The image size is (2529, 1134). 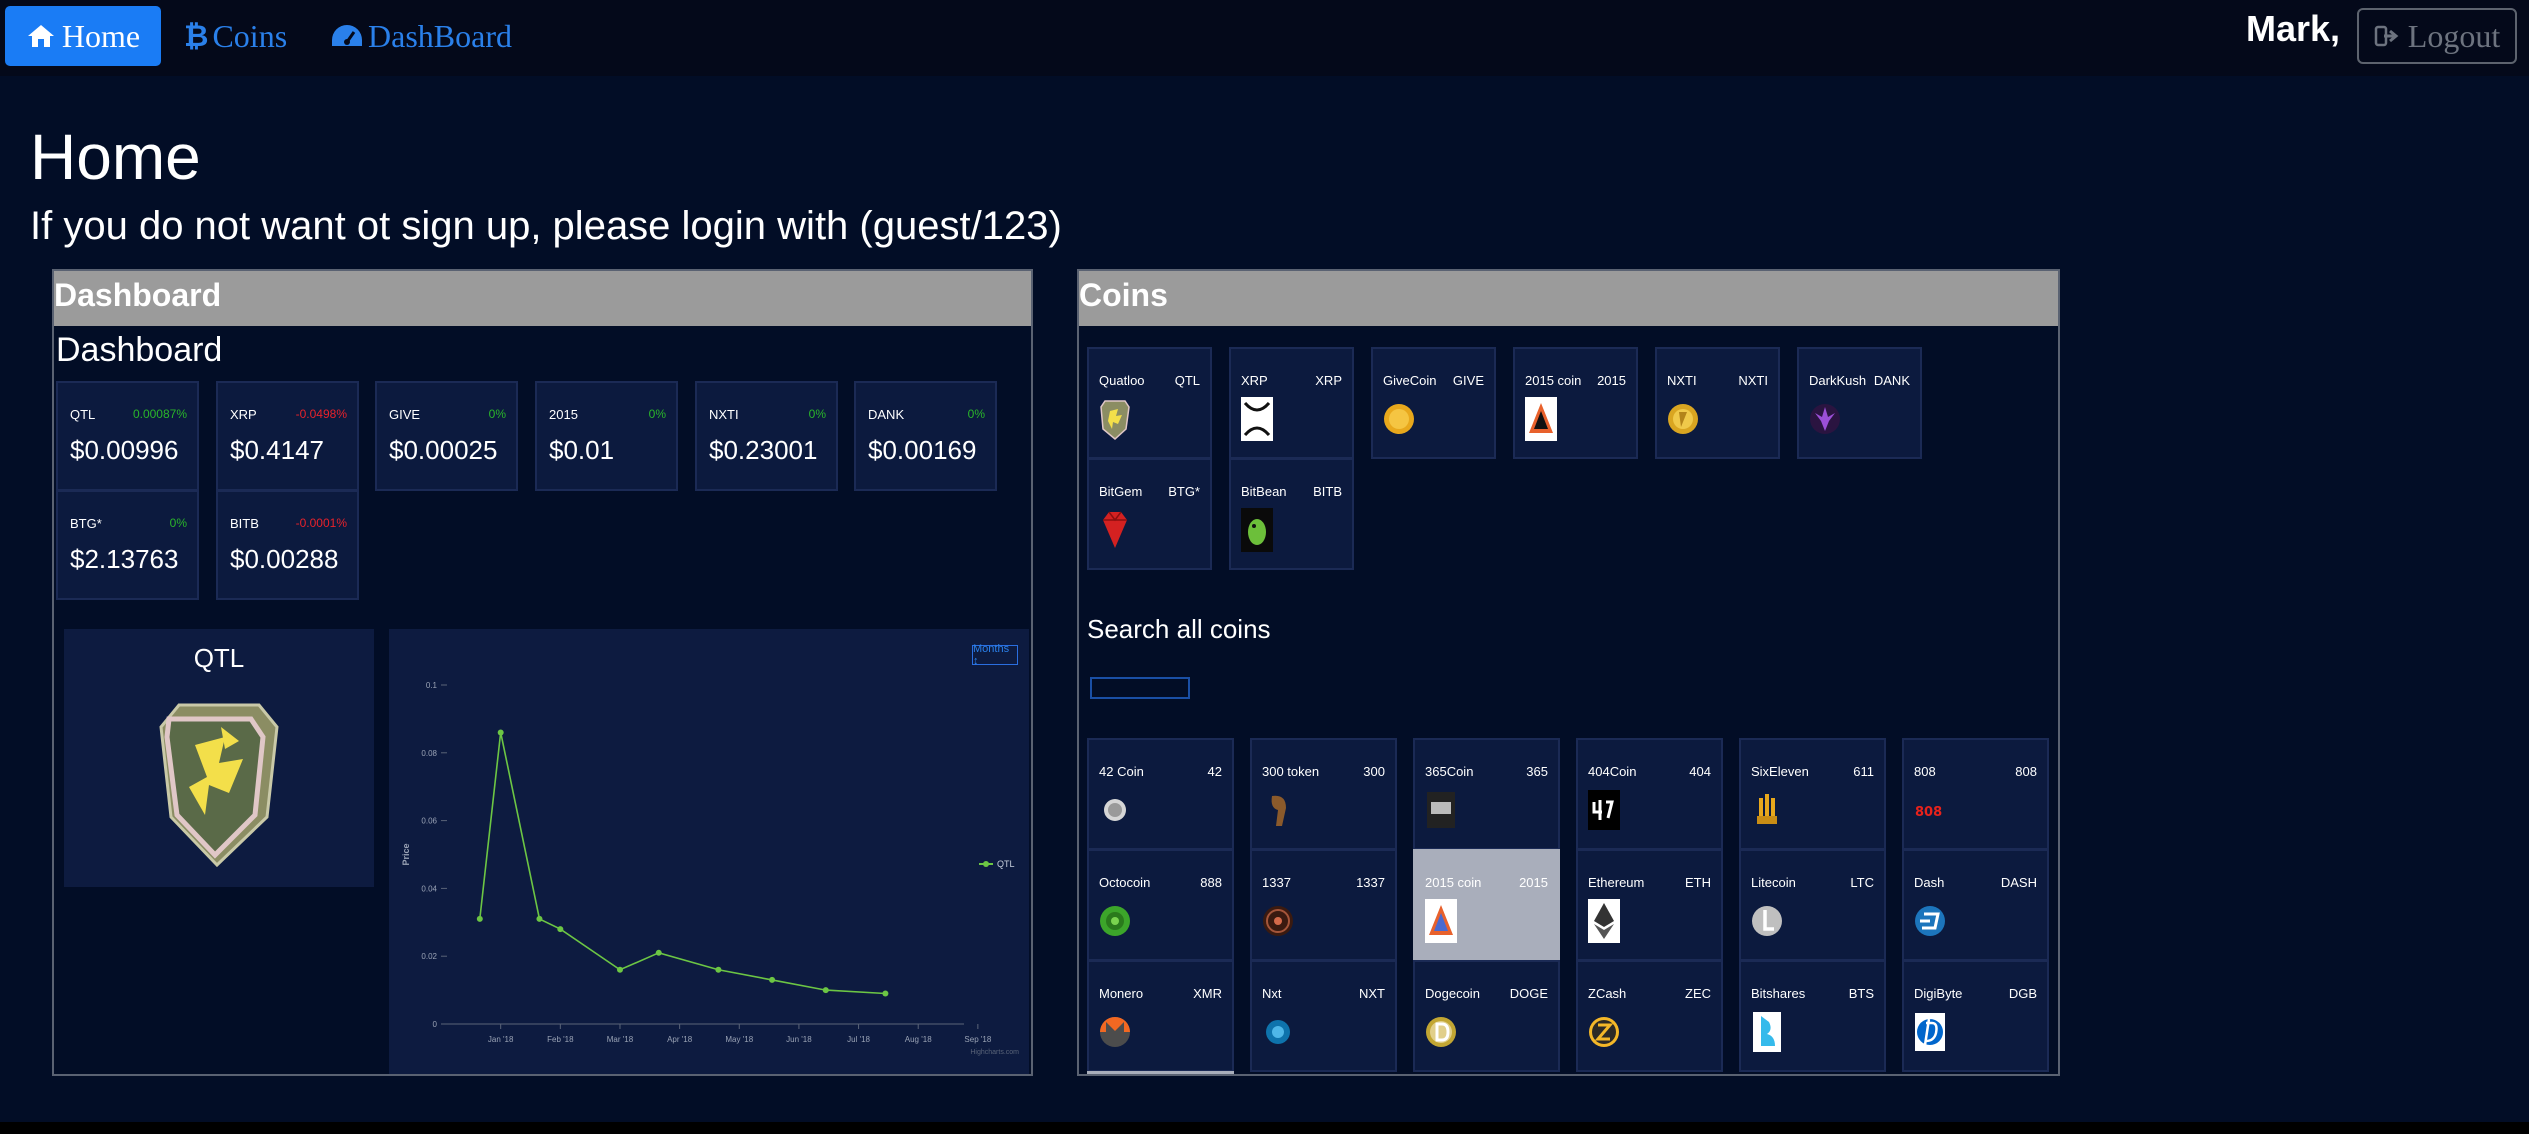 I want to click on coin-name: Litecoin, so click(x=1773, y=882).